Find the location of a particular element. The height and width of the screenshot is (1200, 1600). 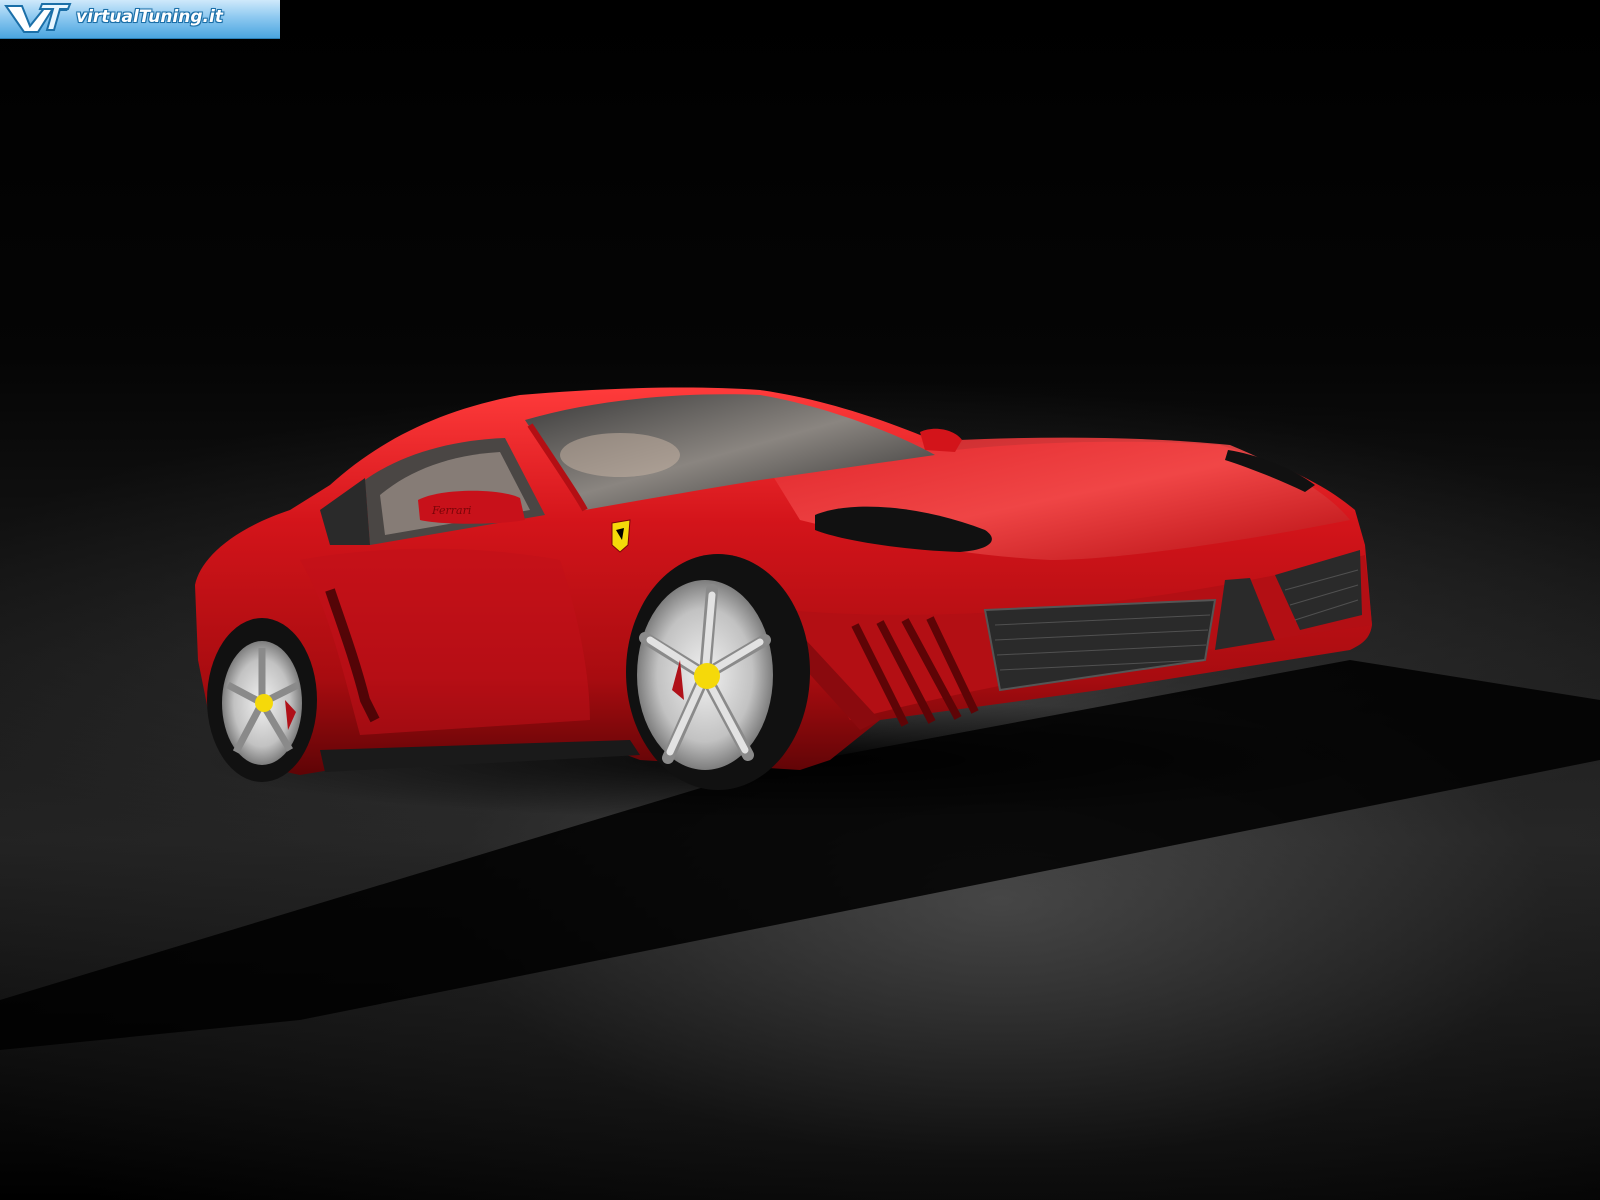

watermark-banner: virtualTuning.it is located at coordinates (140, 19).